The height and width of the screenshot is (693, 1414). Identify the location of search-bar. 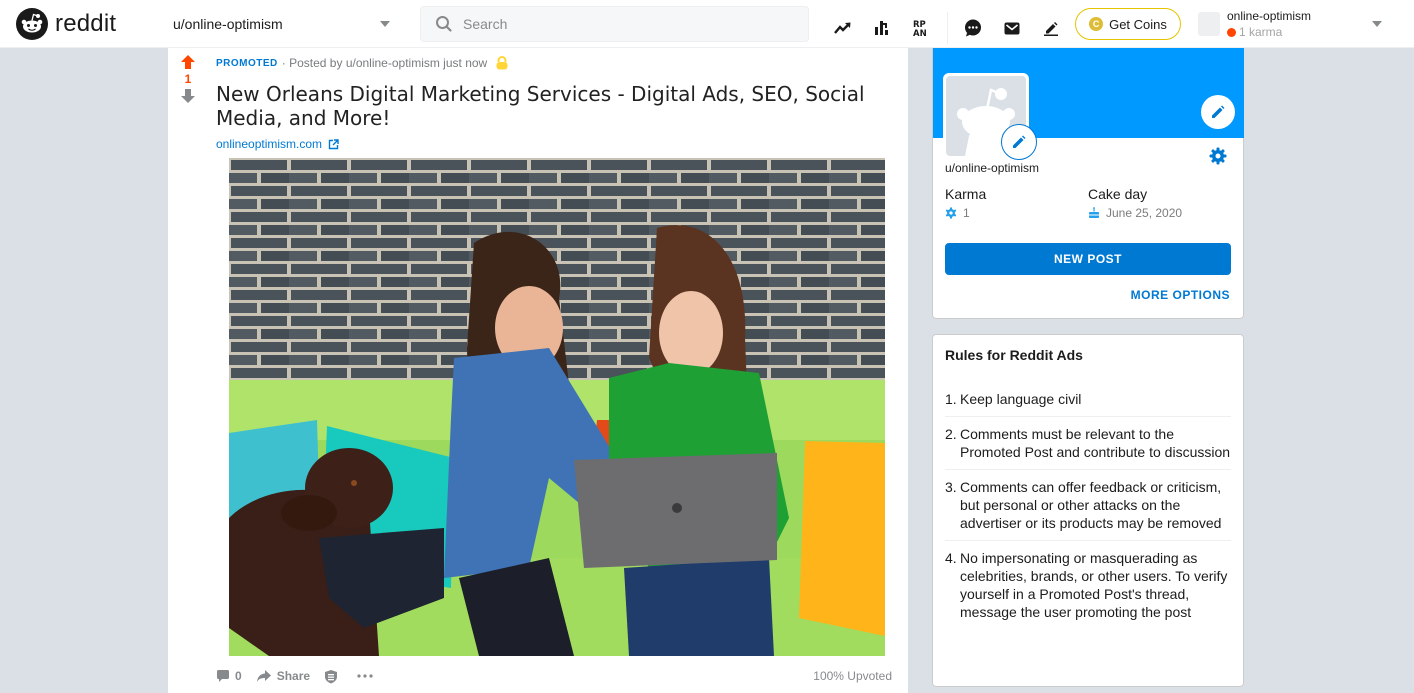
(614, 24).